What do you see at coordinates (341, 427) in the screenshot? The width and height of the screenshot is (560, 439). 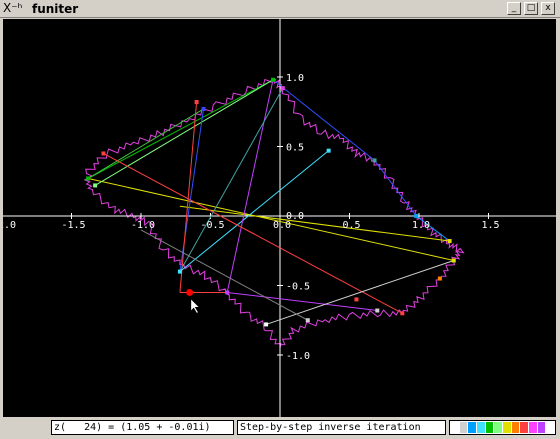 I see `mode-indicator: Step-by-step inverse iteration` at bounding box center [341, 427].